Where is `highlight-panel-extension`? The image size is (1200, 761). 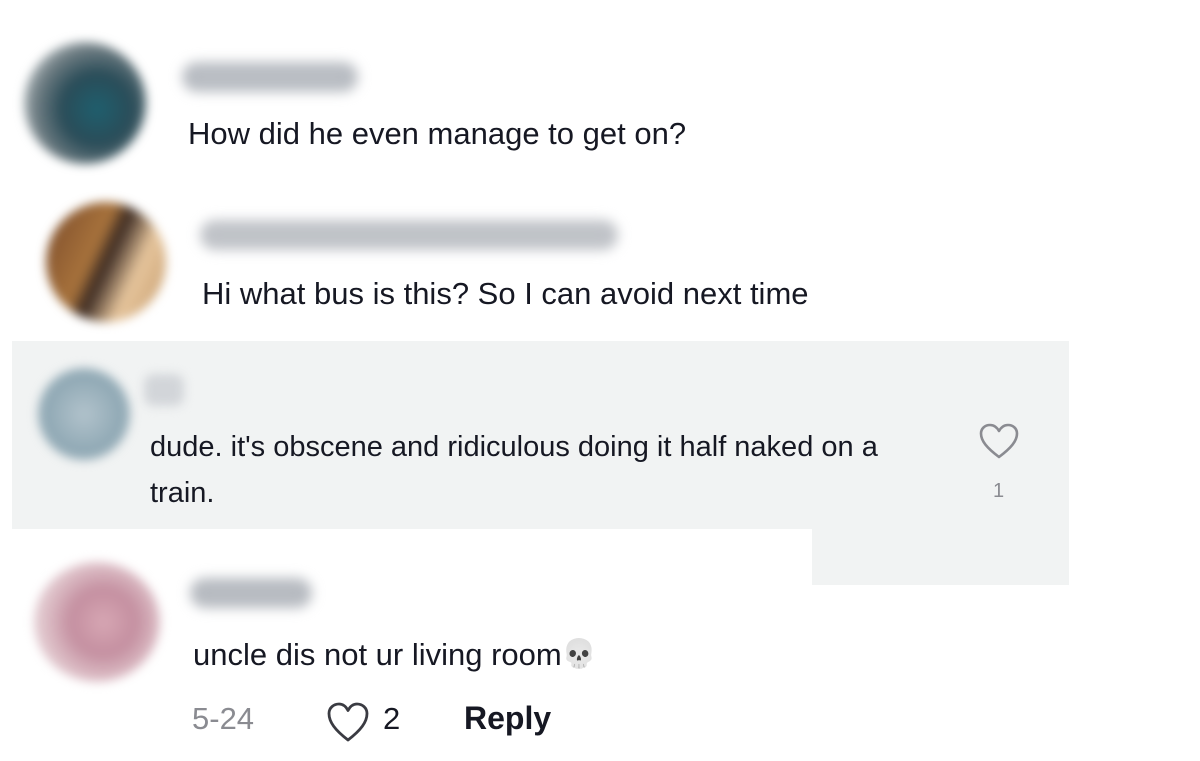 highlight-panel-extension is located at coordinates (940, 557).